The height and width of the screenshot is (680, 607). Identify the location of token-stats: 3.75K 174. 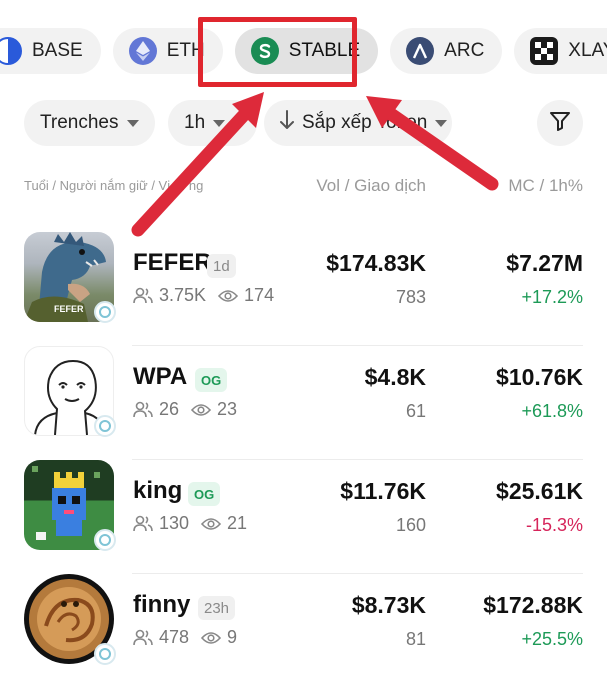
(203, 295).